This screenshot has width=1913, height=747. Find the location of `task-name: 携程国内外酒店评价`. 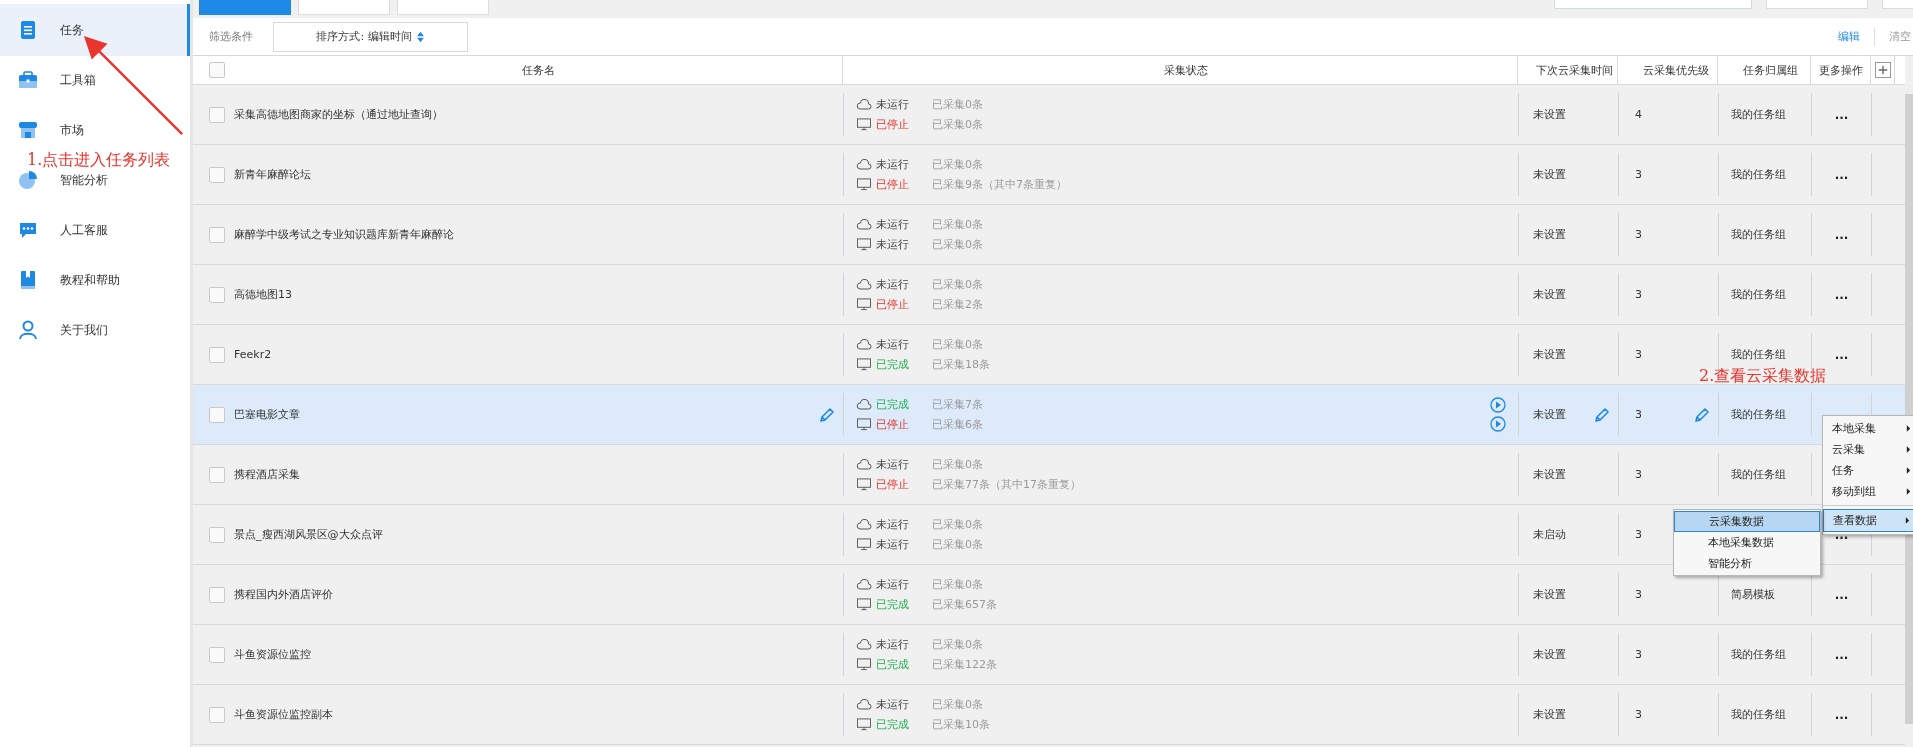

task-name: 携程国内外酒店评价 is located at coordinates (284, 594).